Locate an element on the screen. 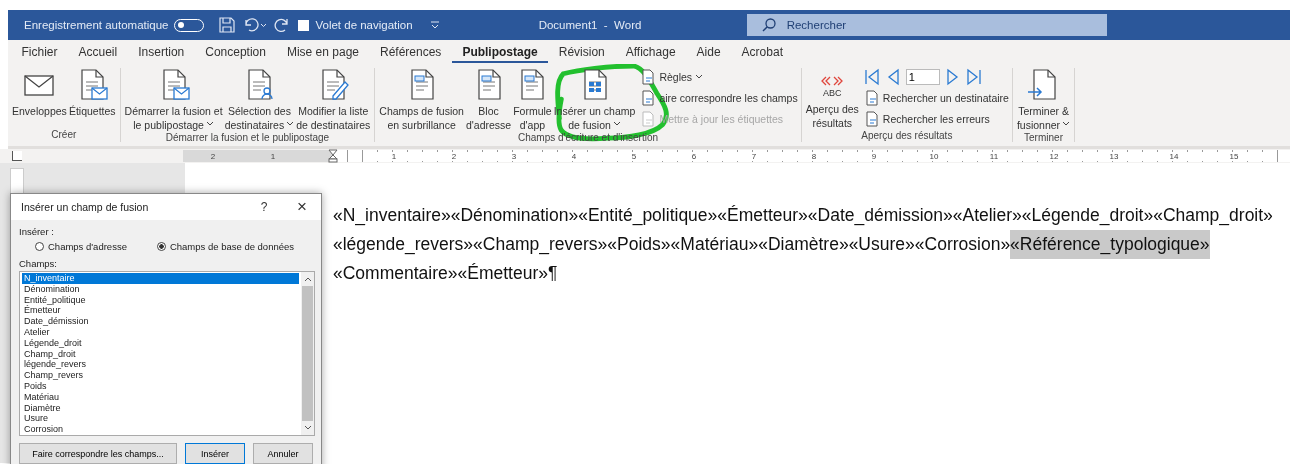 This screenshot has height=464, width=1290. tab-selector-icon is located at coordinates (17, 156).